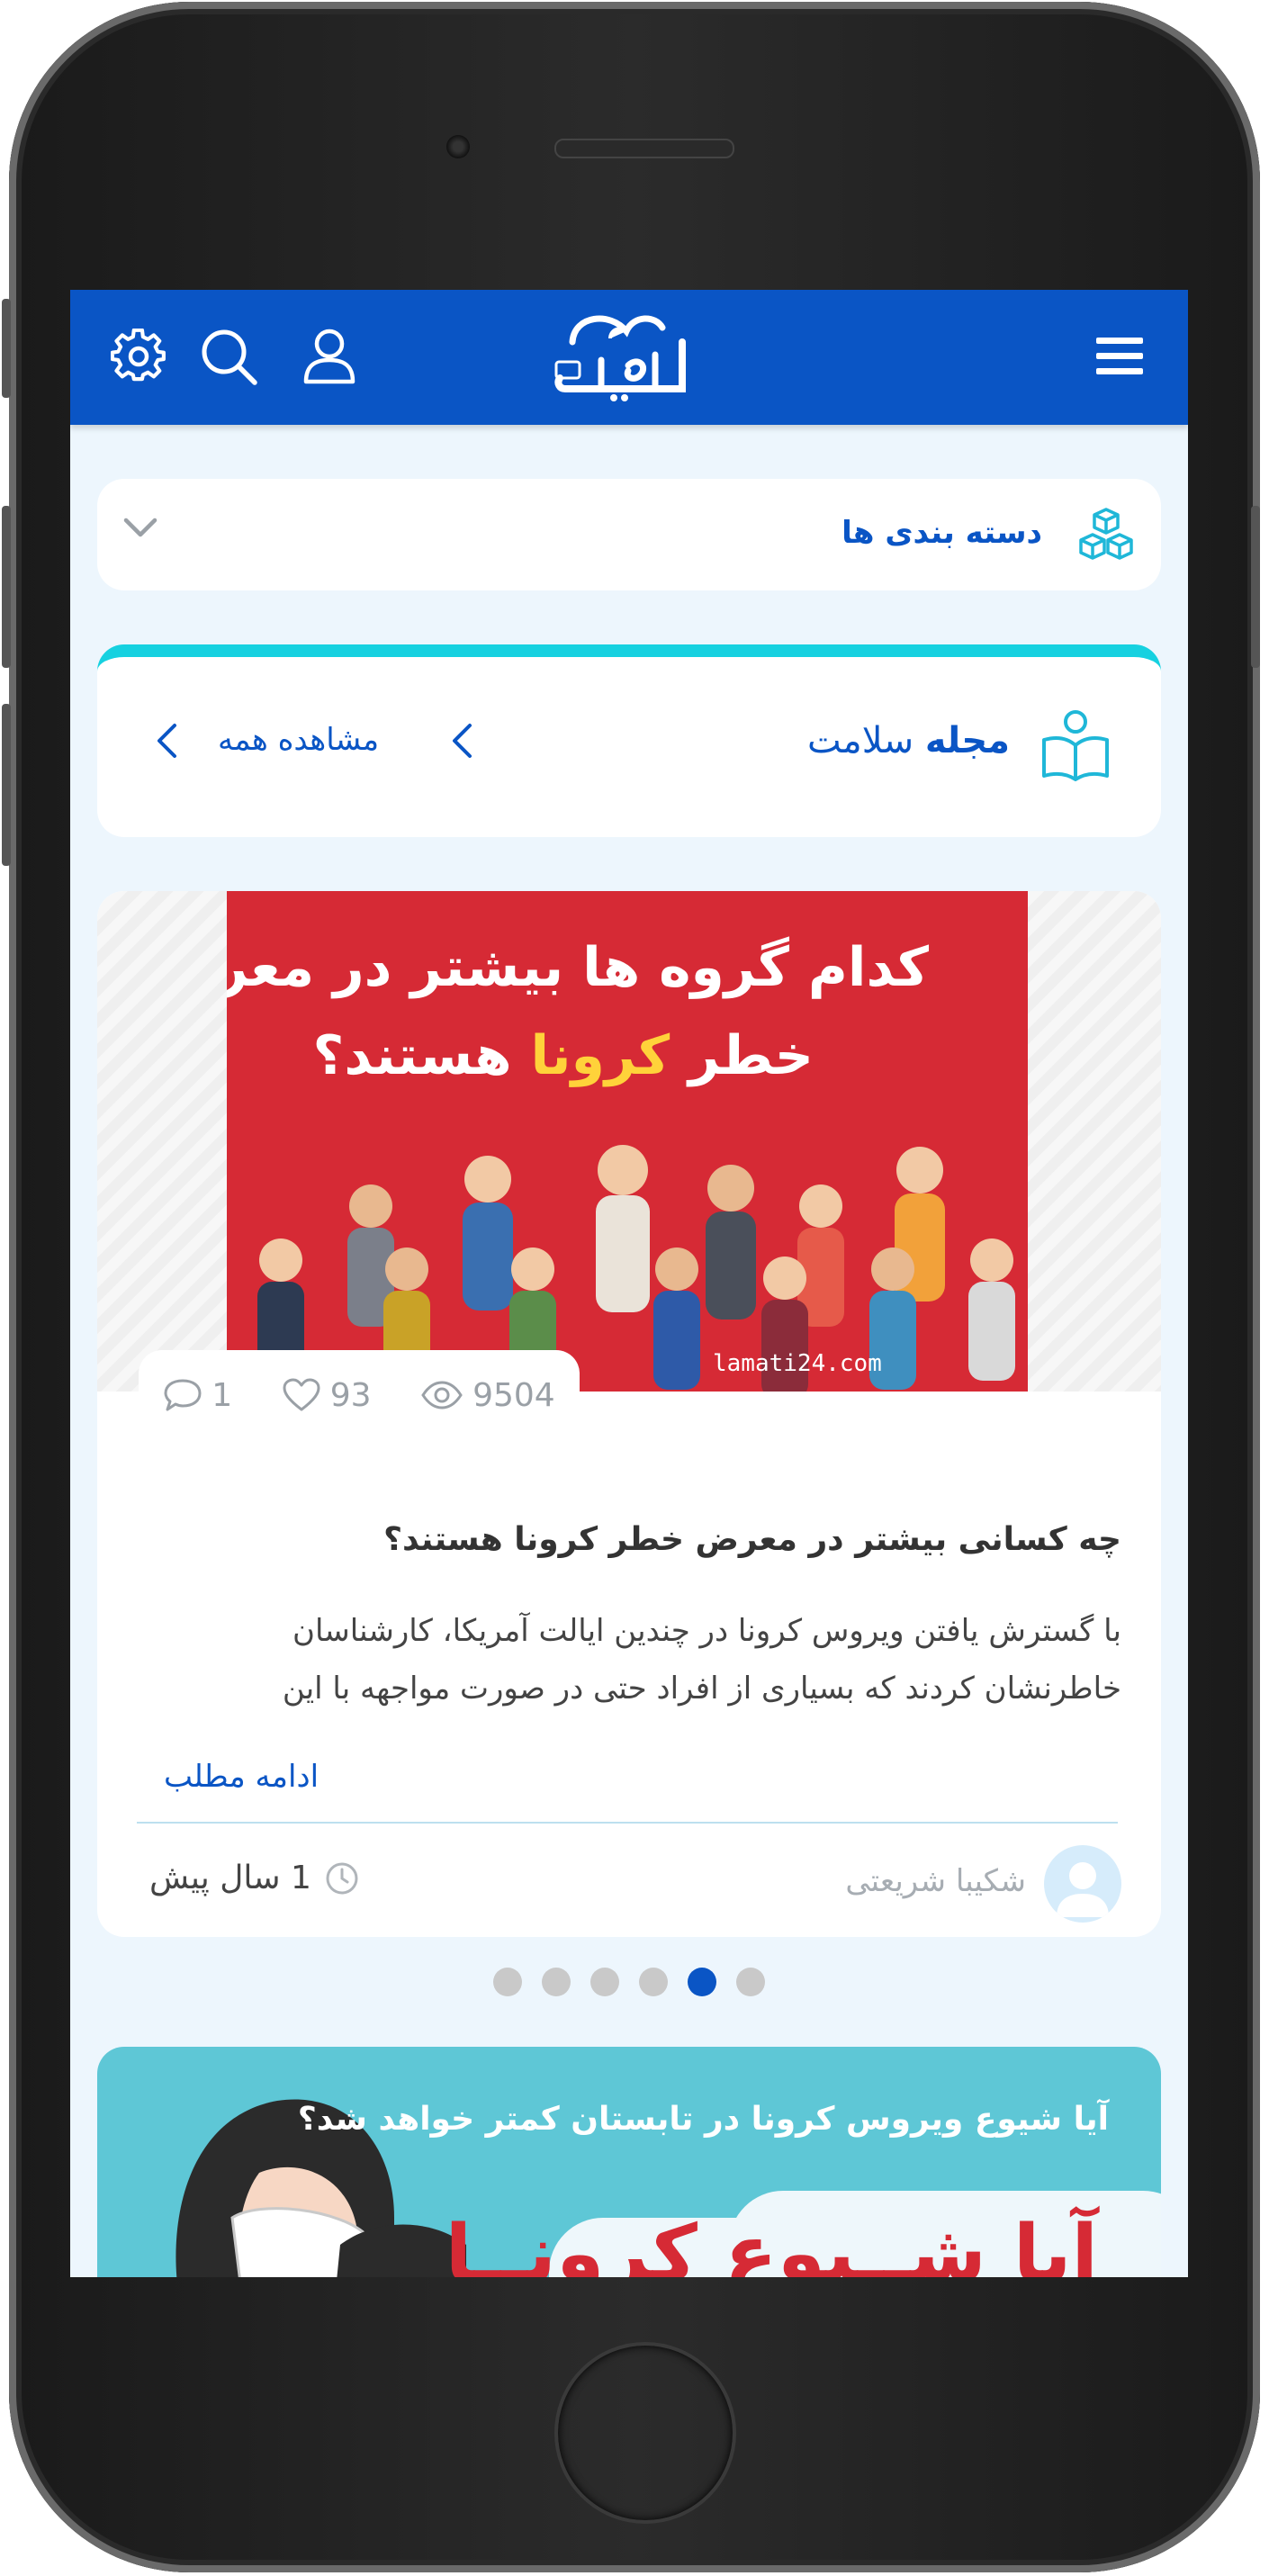 This screenshot has height=2576, width=1269. Describe the element at coordinates (908, 740) in the screenshot. I see `magazine-title: مجله سلامت` at that location.